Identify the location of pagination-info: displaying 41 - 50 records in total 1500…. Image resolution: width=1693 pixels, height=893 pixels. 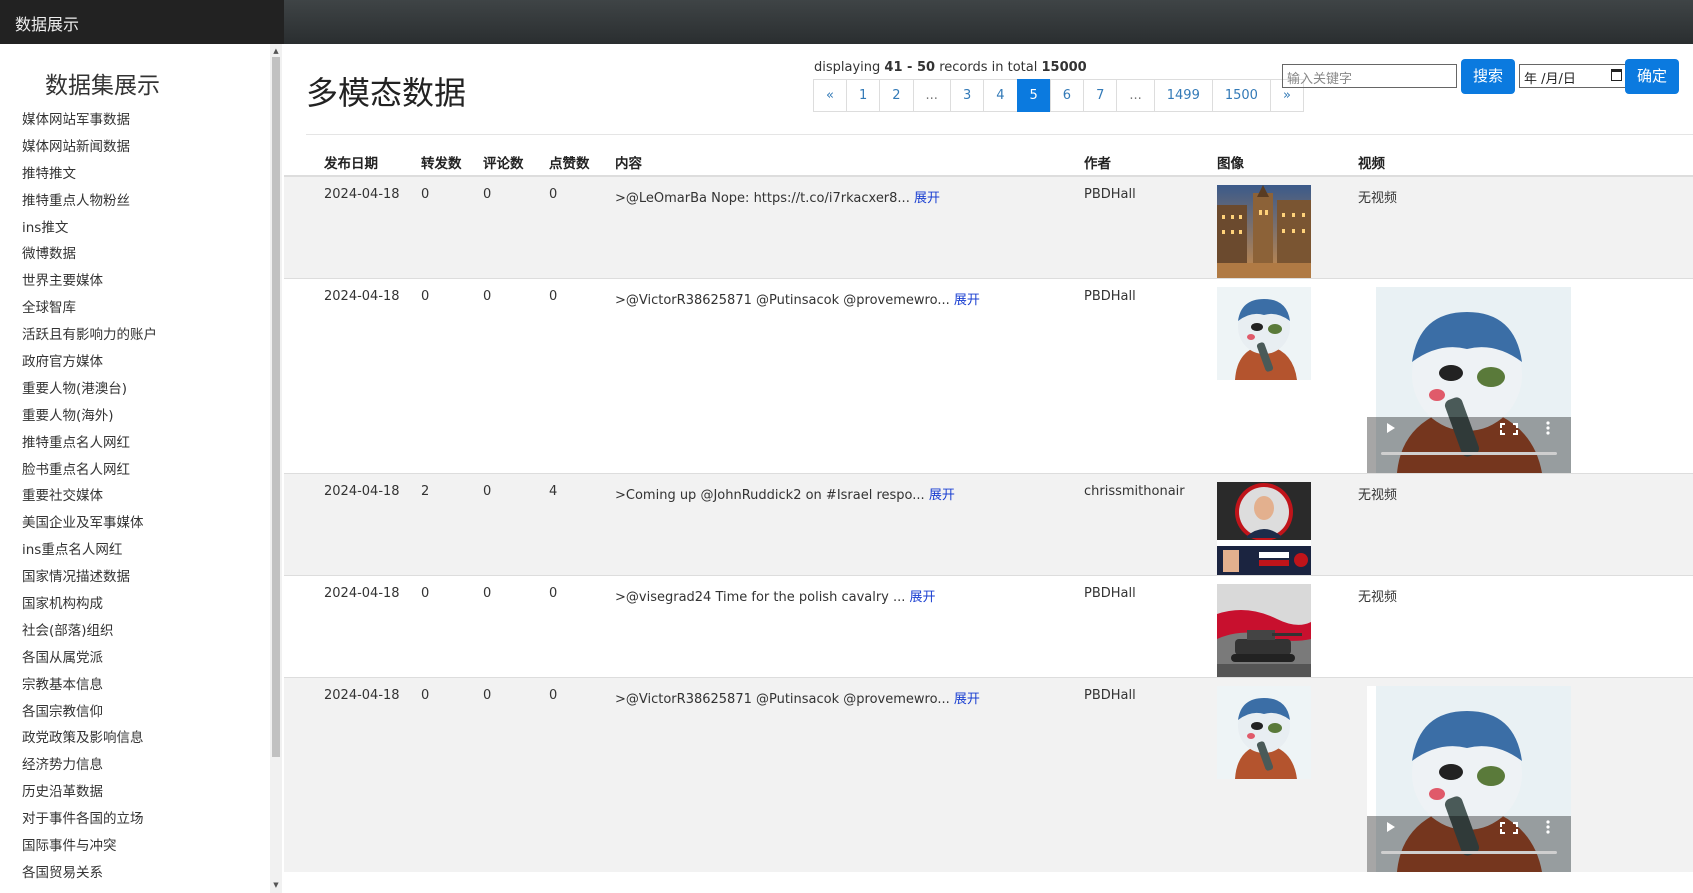
(950, 67).